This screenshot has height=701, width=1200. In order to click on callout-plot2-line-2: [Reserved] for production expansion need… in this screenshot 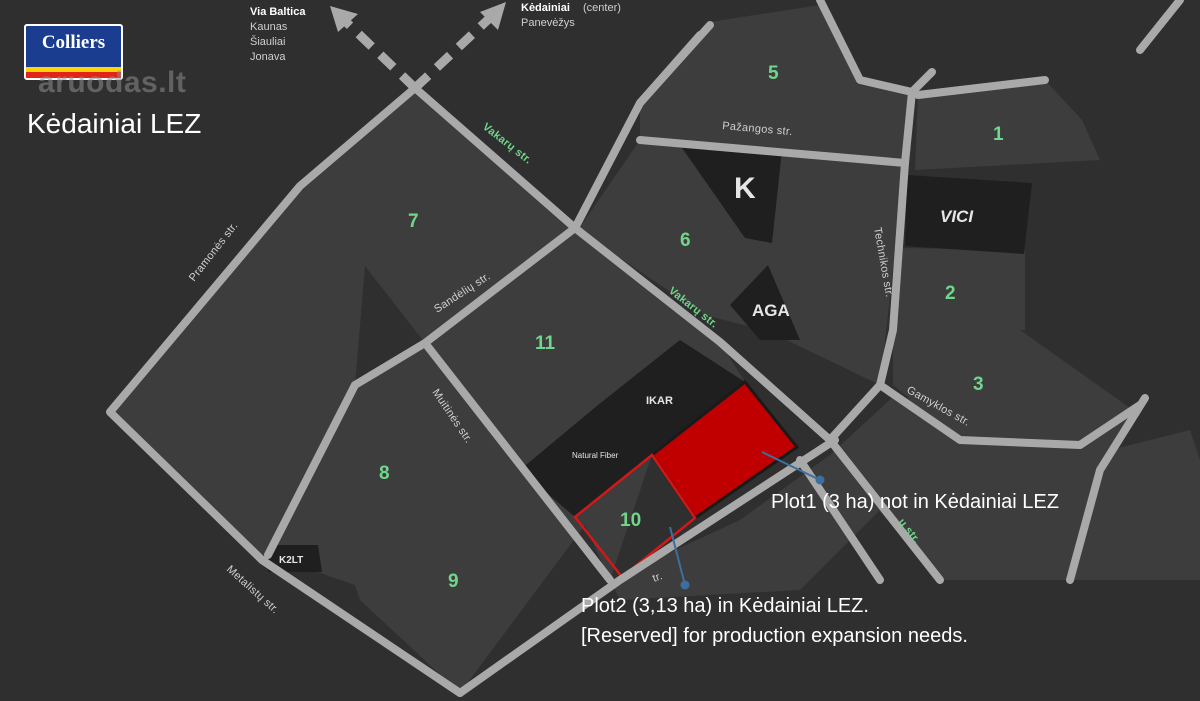, I will do `click(774, 636)`.